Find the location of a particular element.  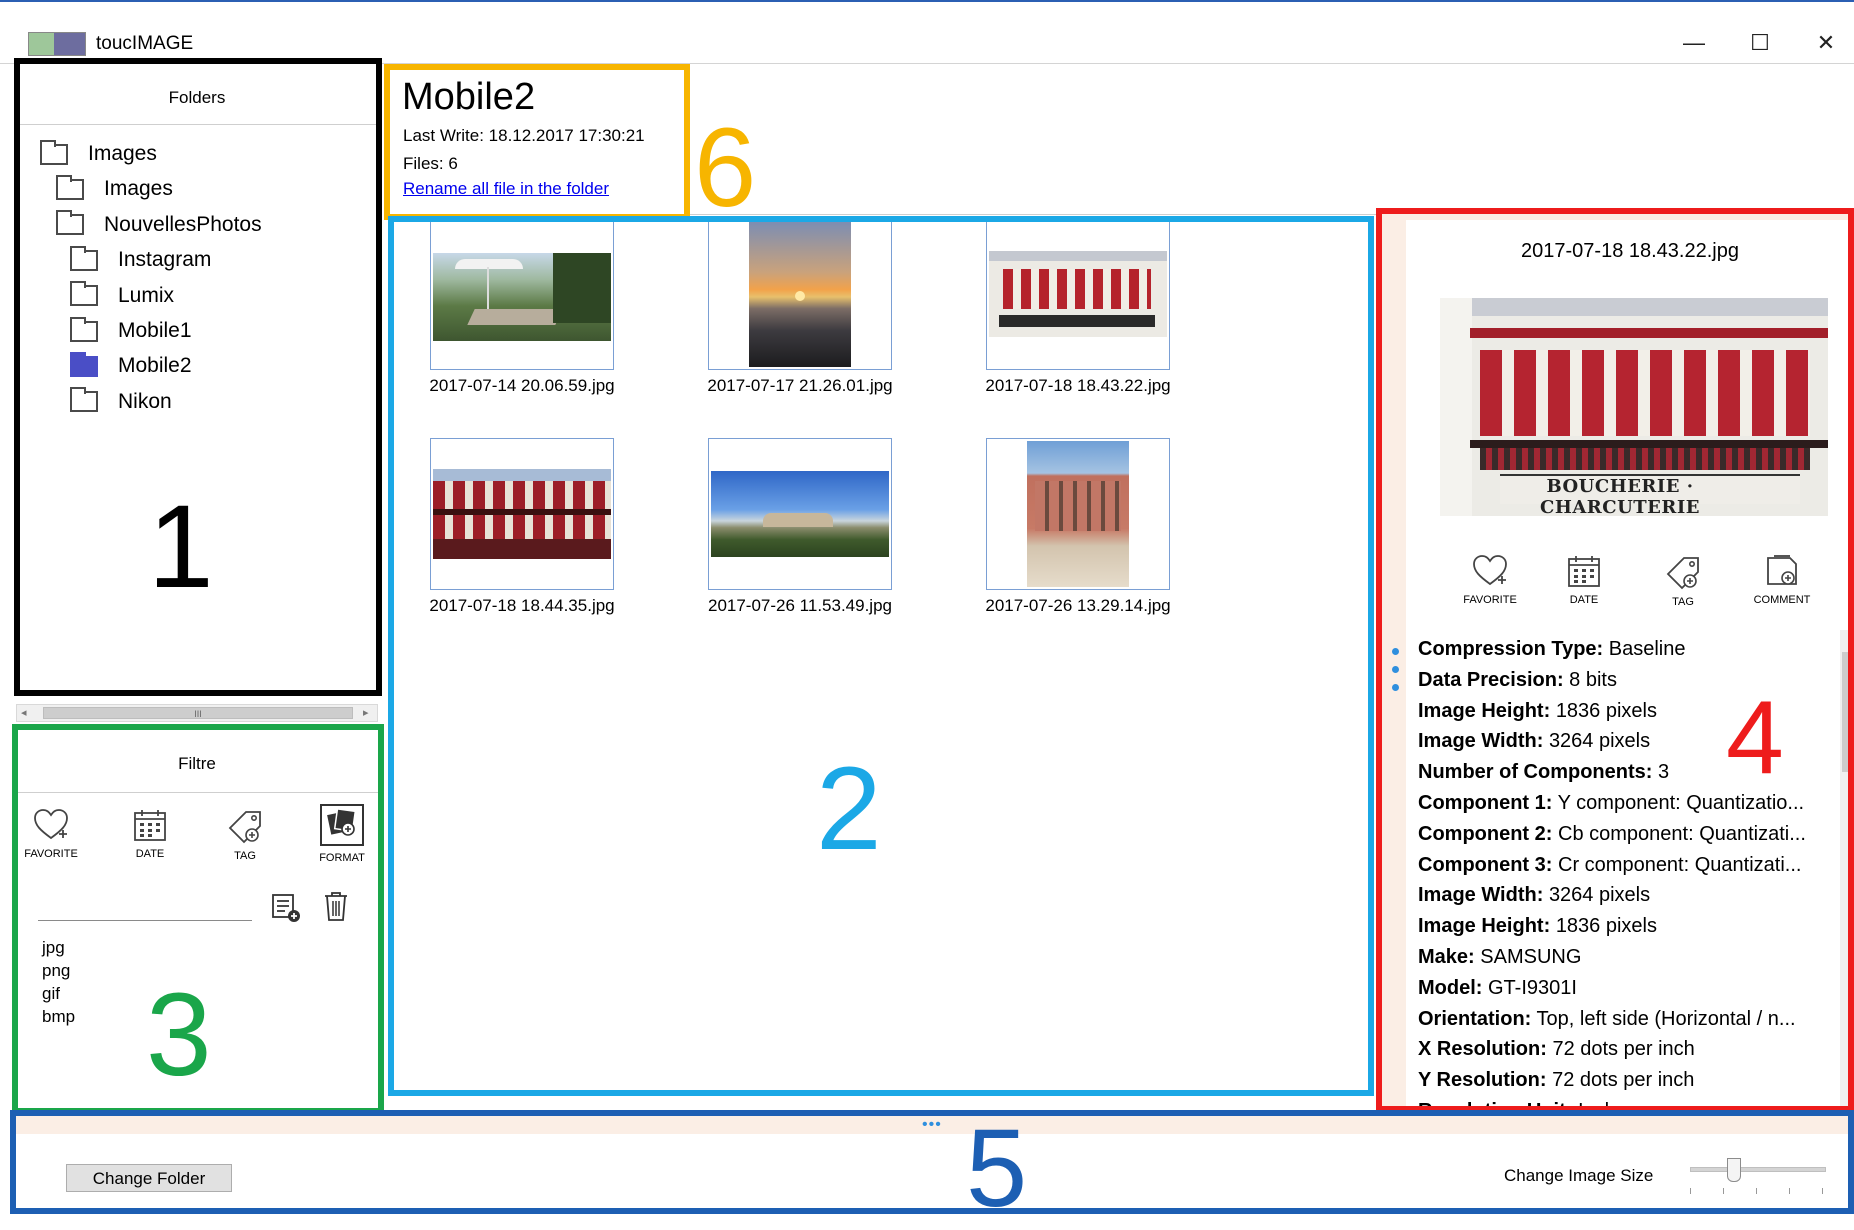

maximize-button: ☐ is located at coordinates (1760, 43).